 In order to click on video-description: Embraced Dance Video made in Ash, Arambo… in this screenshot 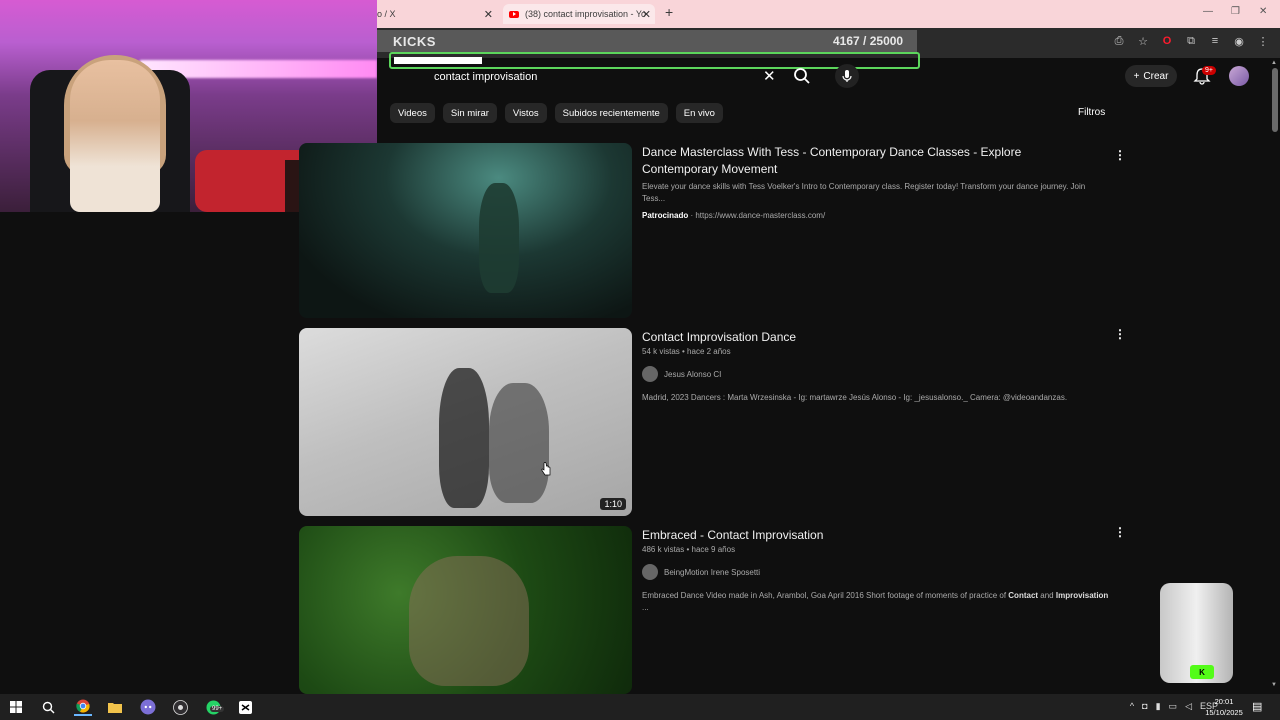, I will do `click(875, 601)`.